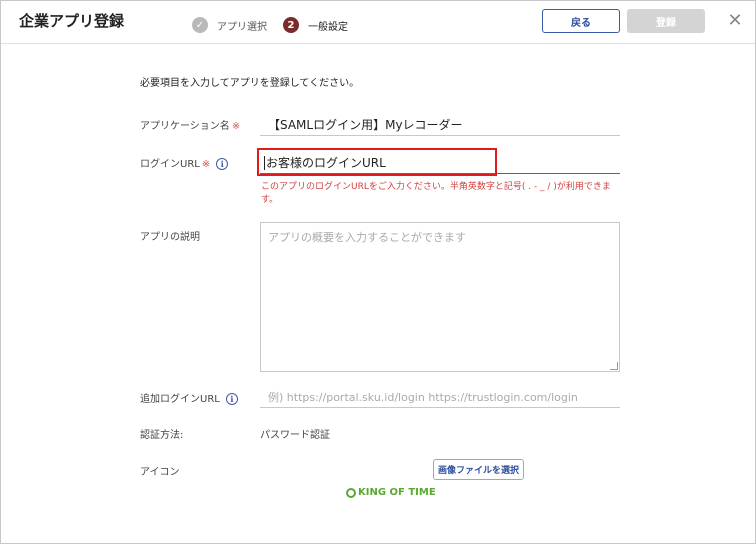  Describe the element at coordinates (666, 21) in the screenshot. I see `register-button: 登録` at that location.